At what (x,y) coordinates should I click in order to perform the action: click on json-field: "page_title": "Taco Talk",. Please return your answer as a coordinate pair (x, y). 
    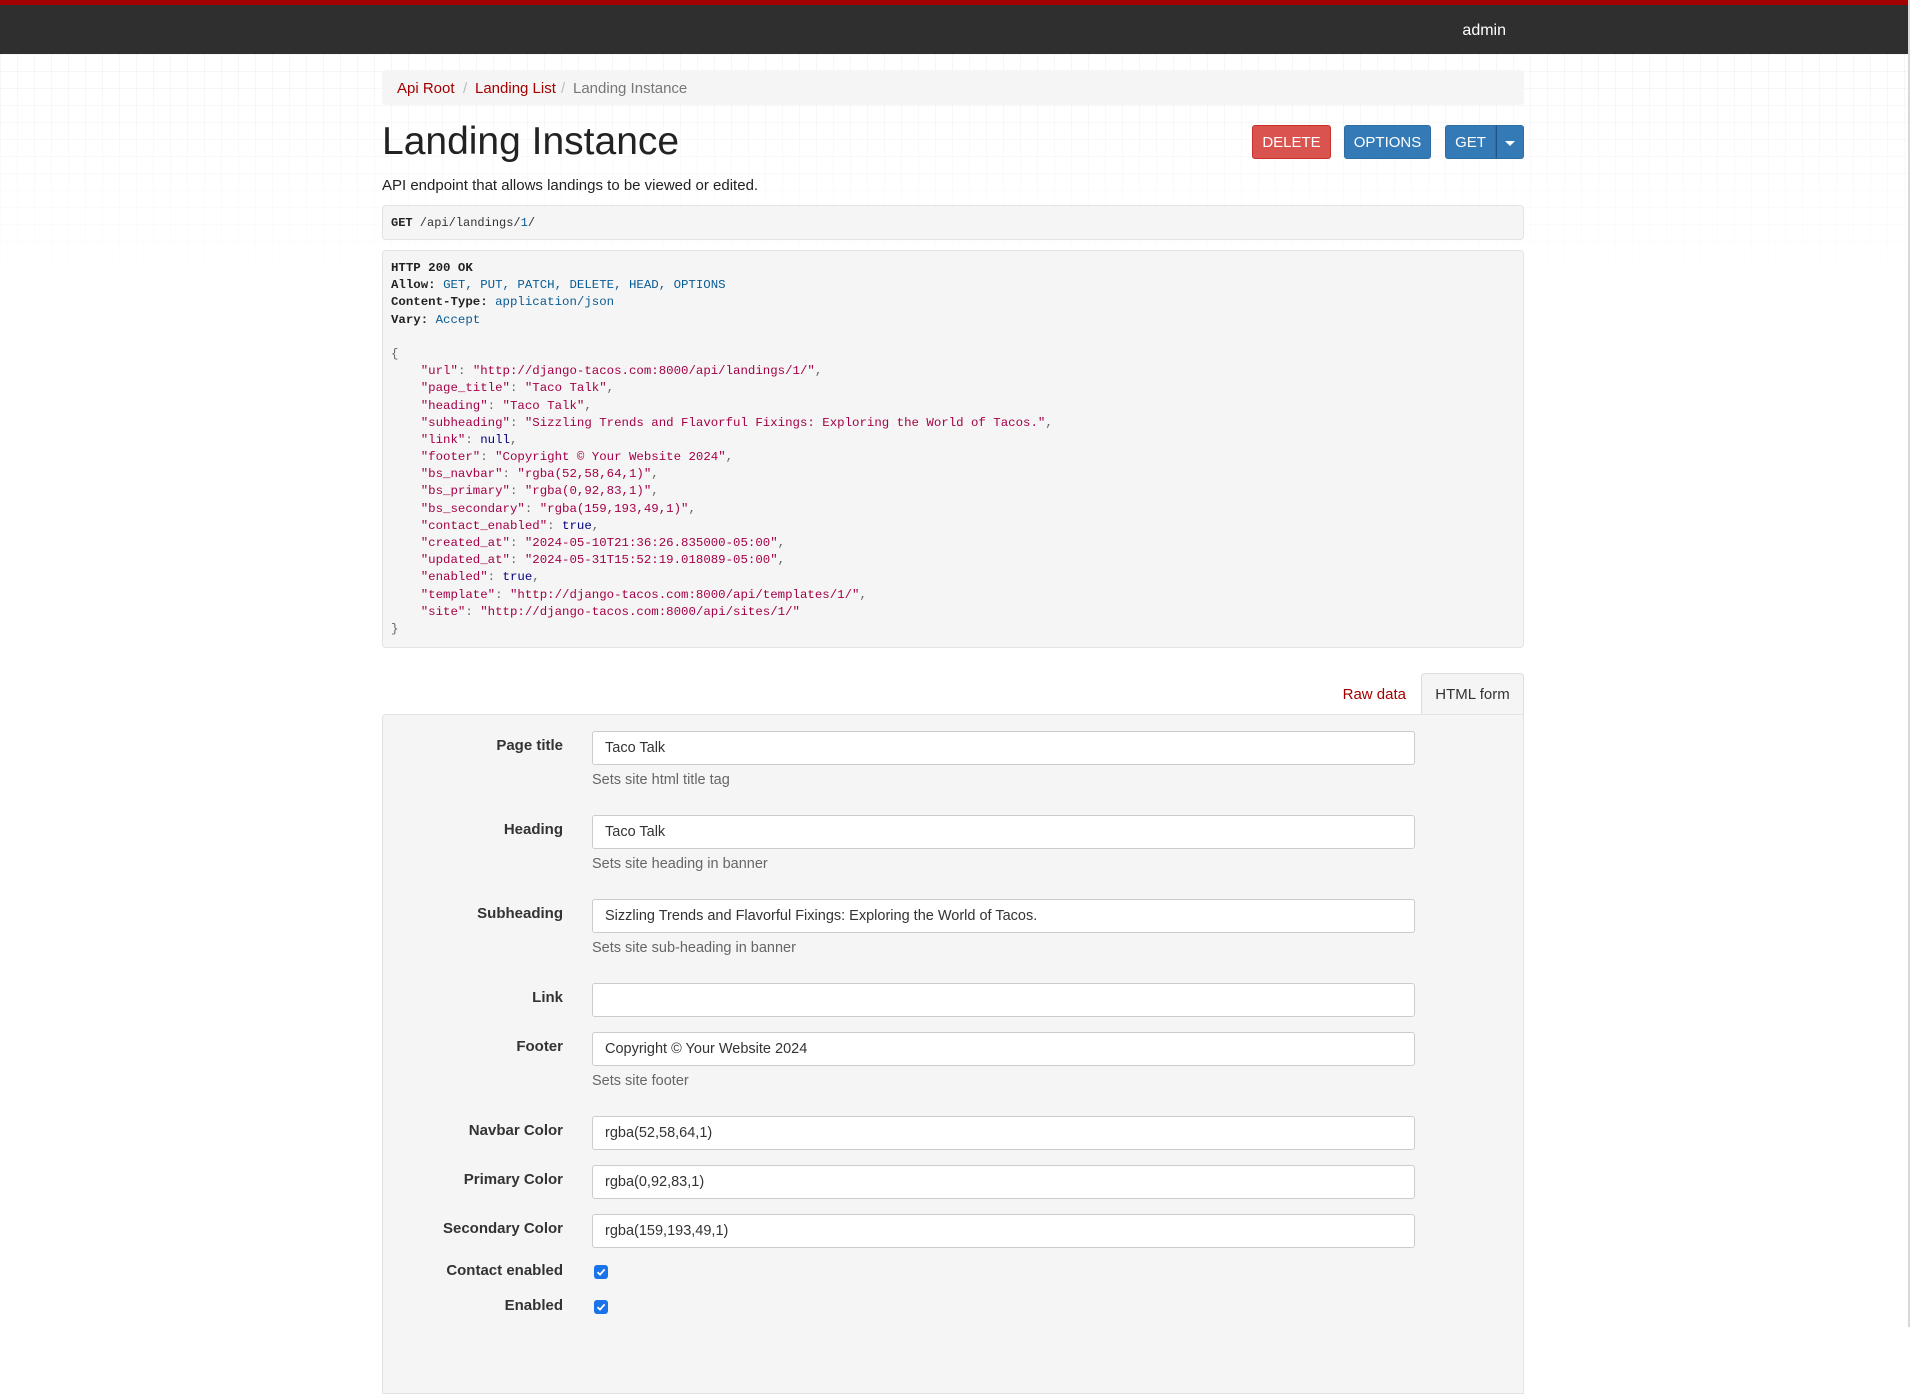
    Looking at the image, I should click on (953, 388).